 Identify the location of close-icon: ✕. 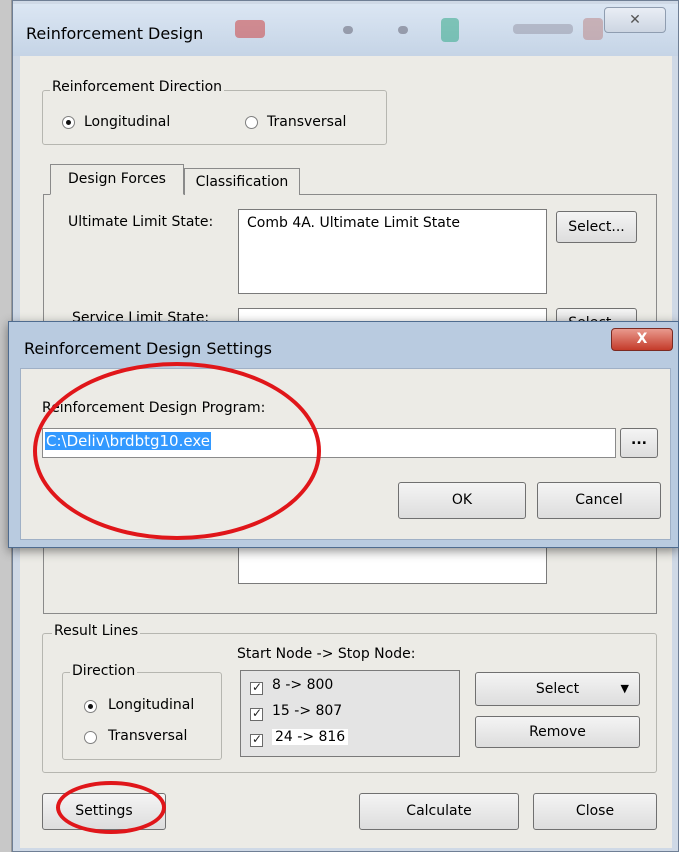
(635, 20).